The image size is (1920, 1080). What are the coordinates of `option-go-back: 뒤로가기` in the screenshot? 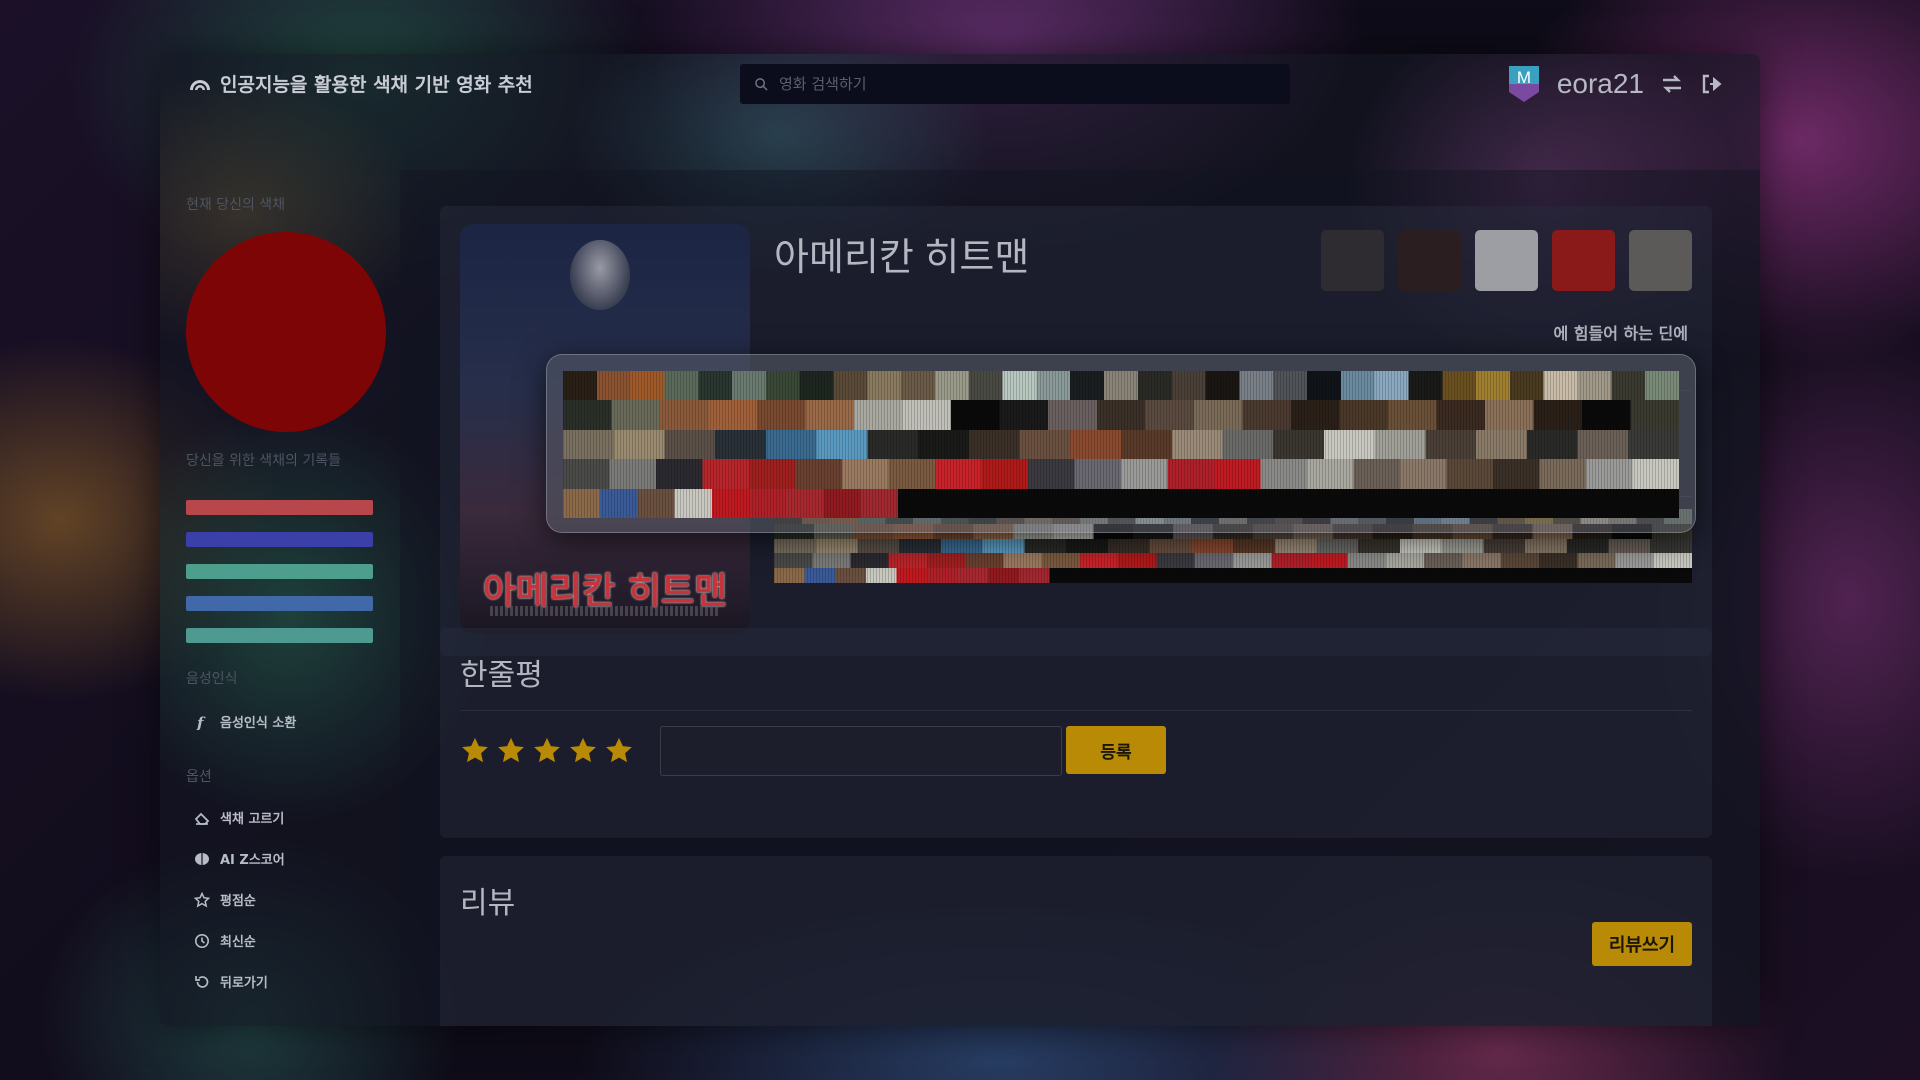 It's located at (231, 981).